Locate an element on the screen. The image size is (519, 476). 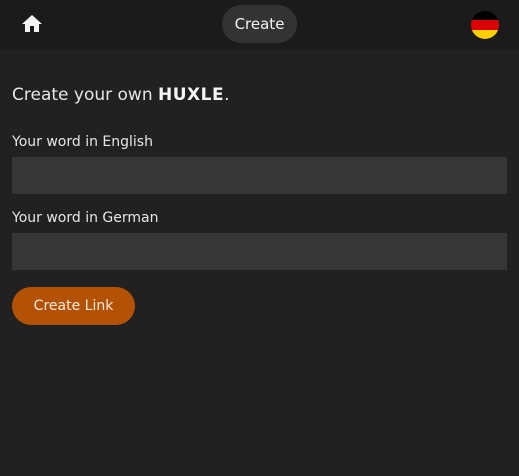
top-bar: Create is located at coordinates (259, 25).